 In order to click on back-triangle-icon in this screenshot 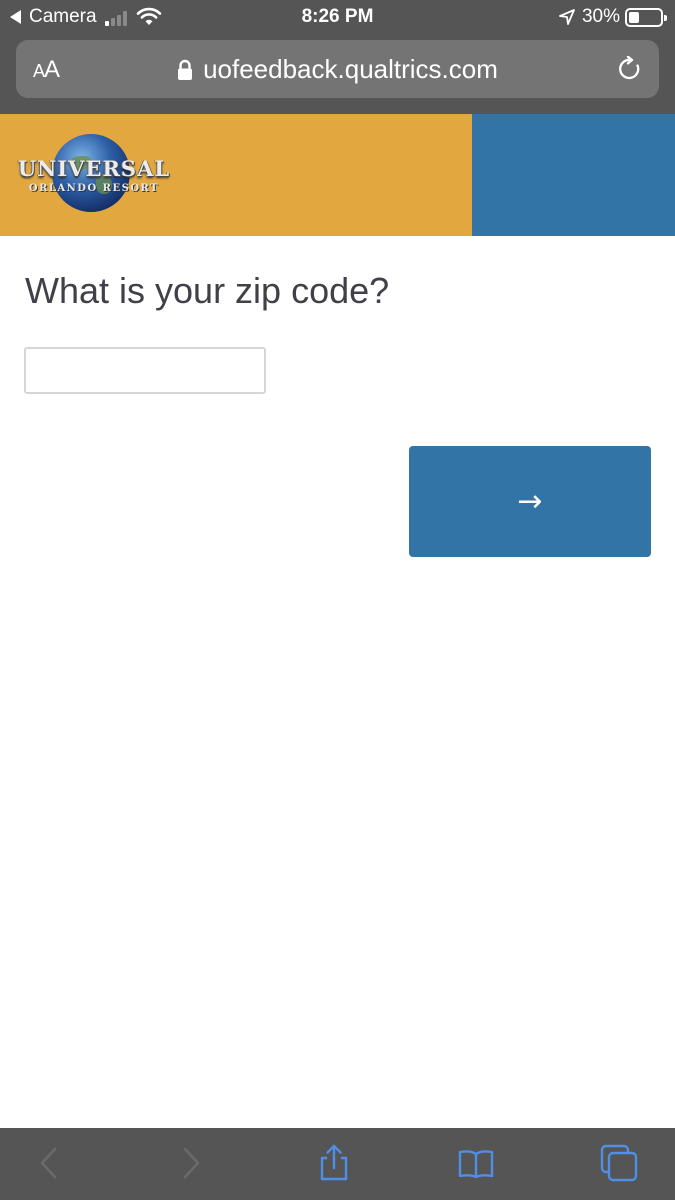, I will do `click(15, 17)`.